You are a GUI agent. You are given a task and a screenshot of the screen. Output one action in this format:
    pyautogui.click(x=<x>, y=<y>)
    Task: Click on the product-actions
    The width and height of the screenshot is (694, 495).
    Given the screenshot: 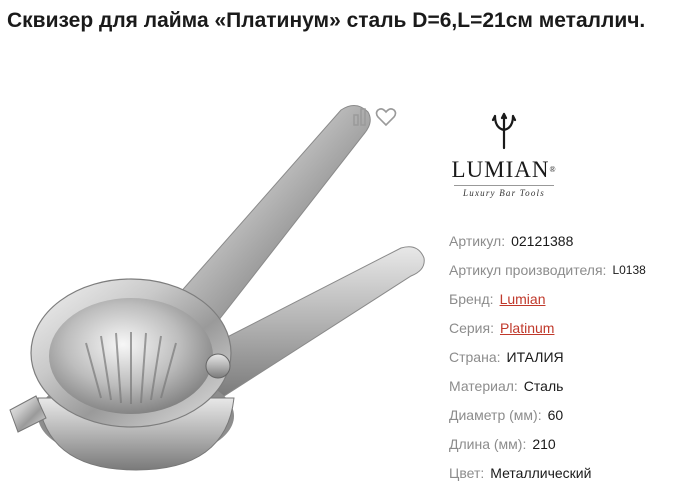 What is the action you would take?
    pyautogui.click(x=373, y=117)
    